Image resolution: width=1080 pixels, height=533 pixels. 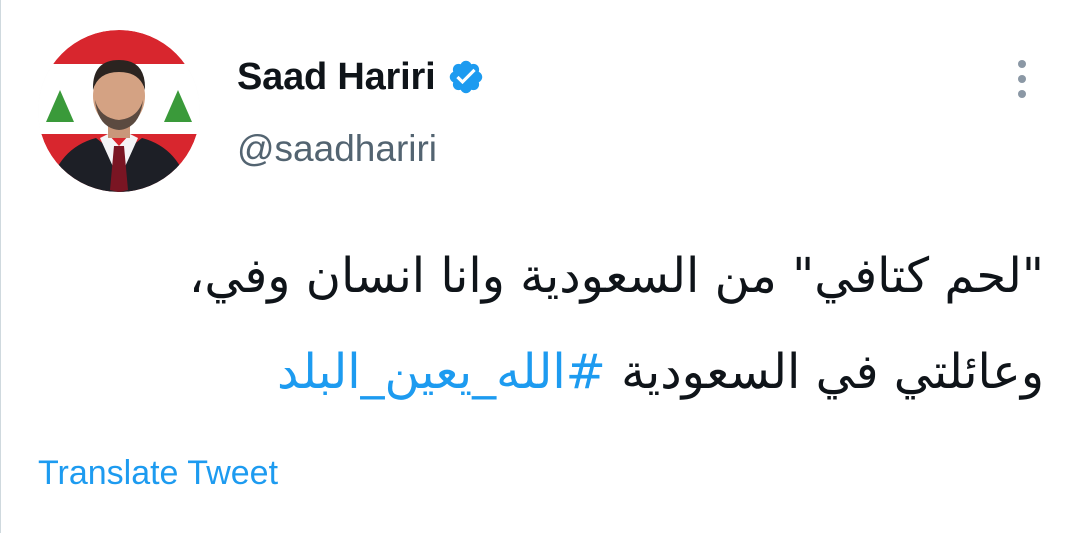 What do you see at coordinates (337, 149) in the screenshot?
I see `author-handle: @saadhariri` at bounding box center [337, 149].